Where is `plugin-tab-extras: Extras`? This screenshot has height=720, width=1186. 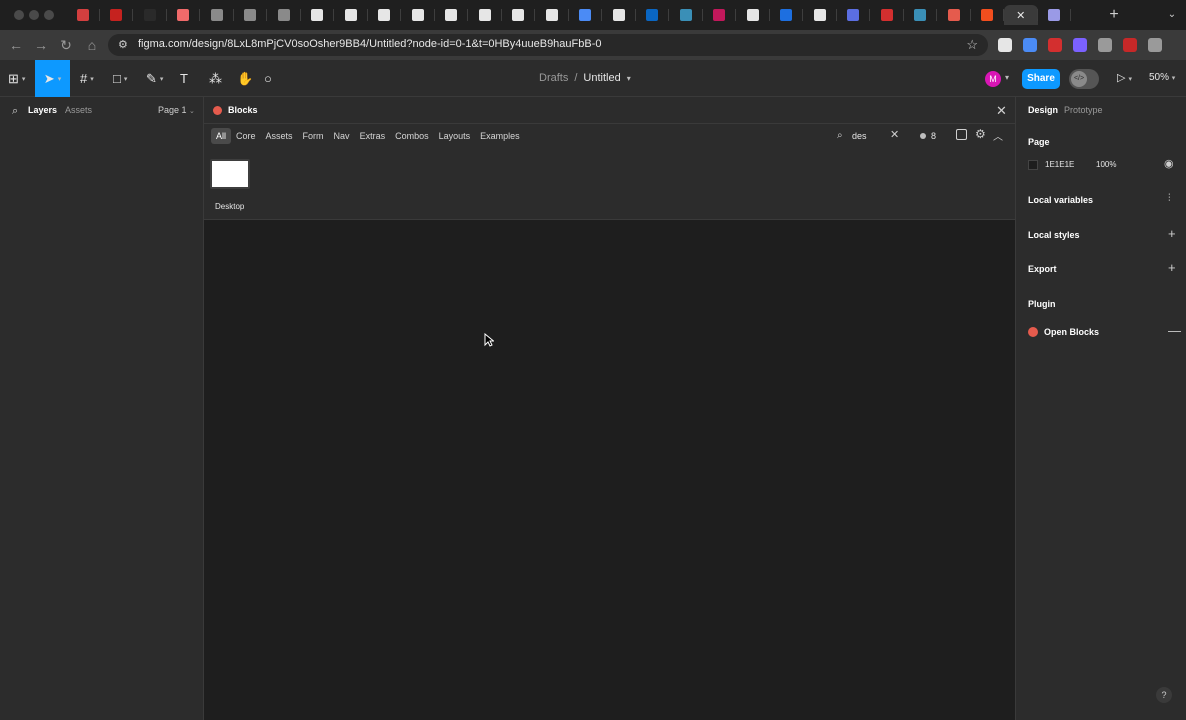 plugin-tab-extras: Extras is located at coordinates (373, 136).